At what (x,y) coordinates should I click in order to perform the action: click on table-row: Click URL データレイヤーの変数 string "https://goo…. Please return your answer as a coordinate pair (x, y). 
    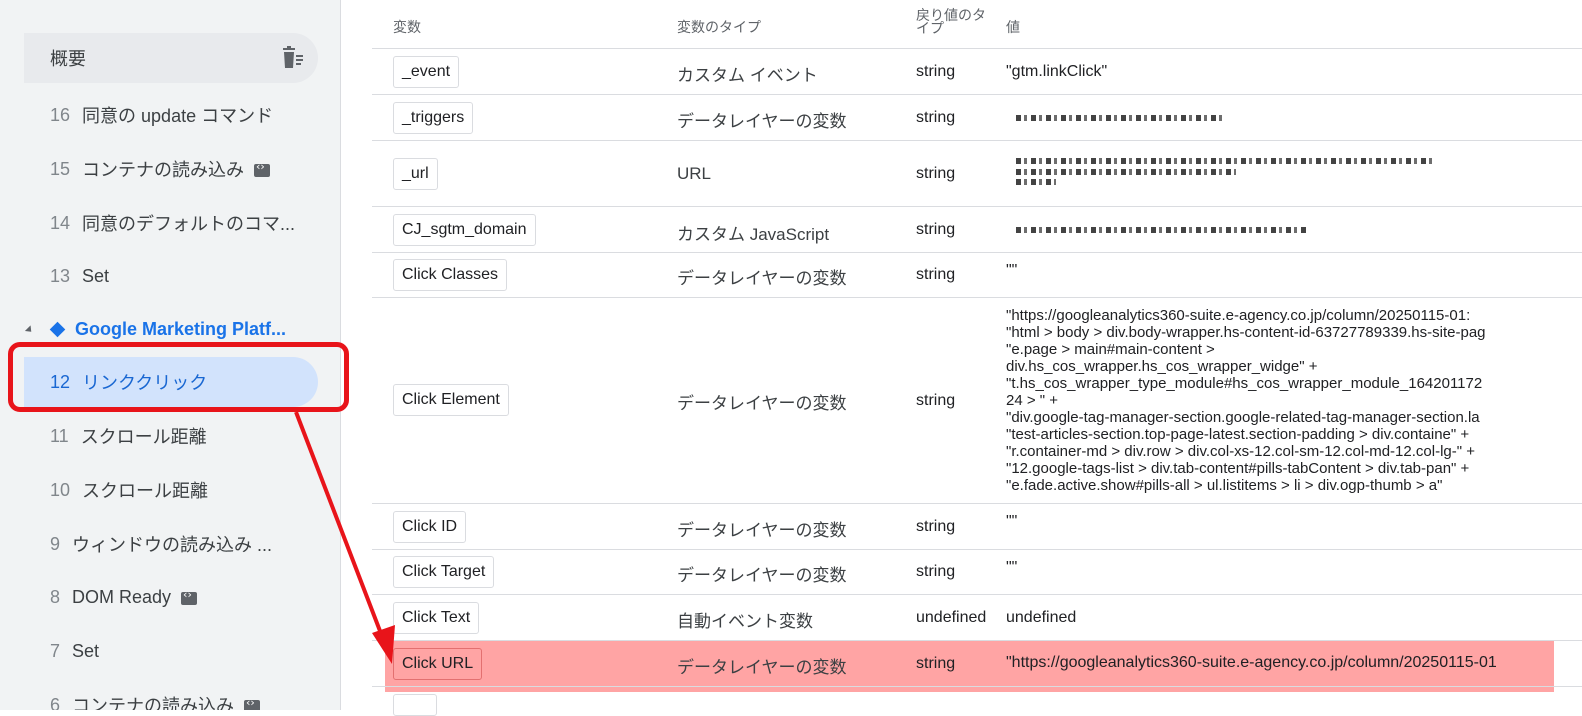
    Looking at the image, I should click on (977, 663).